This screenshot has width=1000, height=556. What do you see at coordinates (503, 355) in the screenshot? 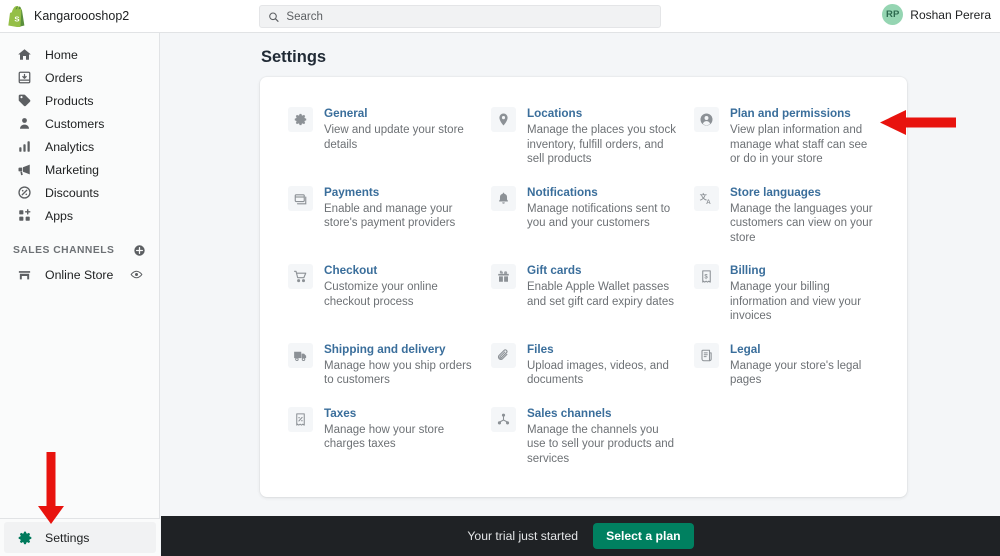
I see `paperclip-icon` at bounding box center [503, 355].